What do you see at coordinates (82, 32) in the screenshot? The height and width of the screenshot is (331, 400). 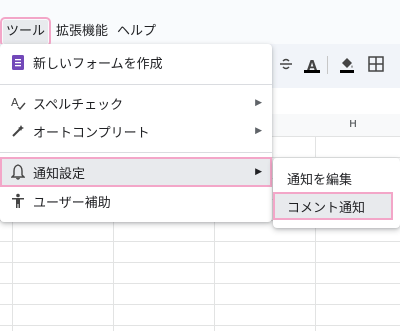 I see `menu-extensions: 拡張機能` at bounding box center [82, 32].